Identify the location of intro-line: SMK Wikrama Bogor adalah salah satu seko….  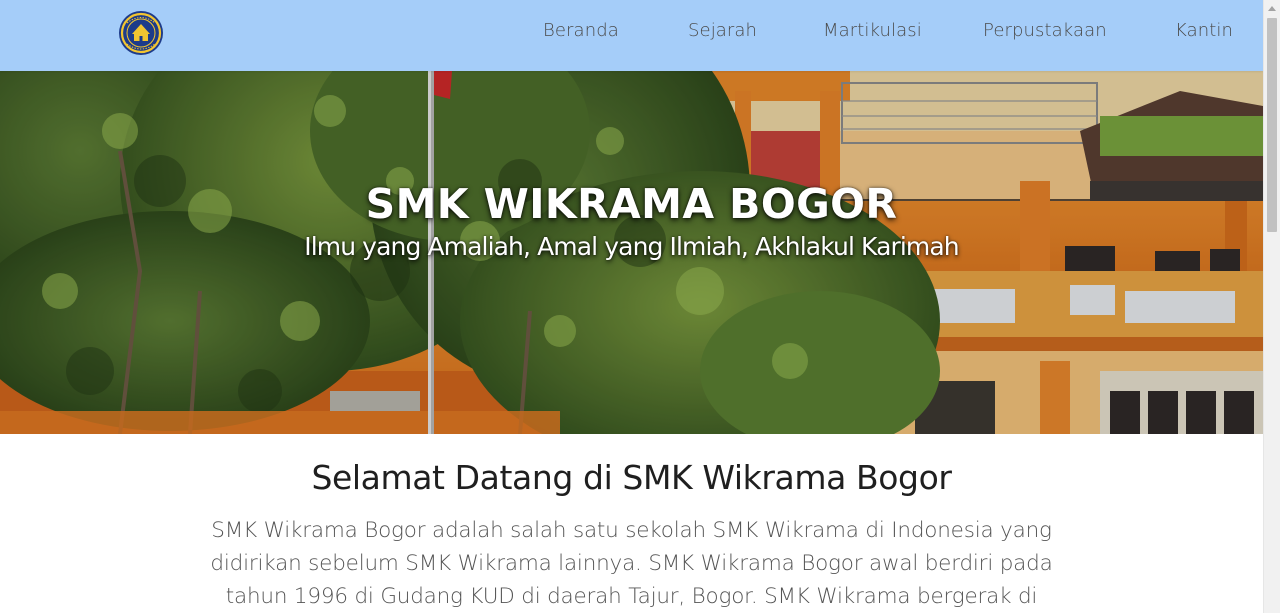
(631, 530).